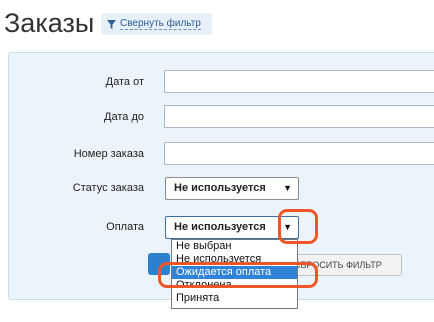 The width and height of the screenshot is (434, 322). Describe the element at coordinates (220, 188) in the screenshot. I see `order-status-value: Не используется` at that location.